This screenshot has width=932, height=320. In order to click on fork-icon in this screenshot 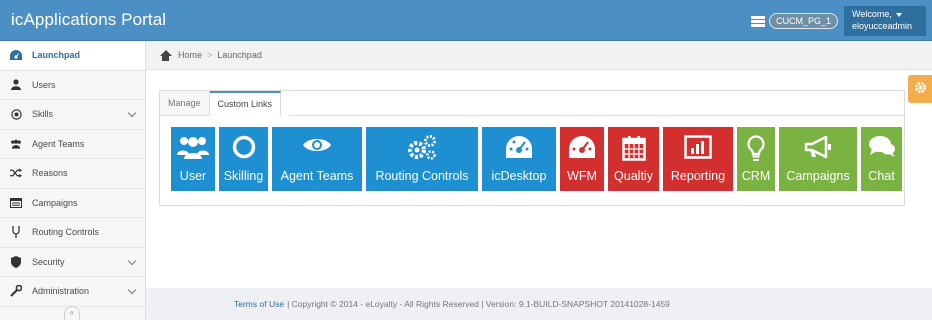, I will do `click(16, 232)`.